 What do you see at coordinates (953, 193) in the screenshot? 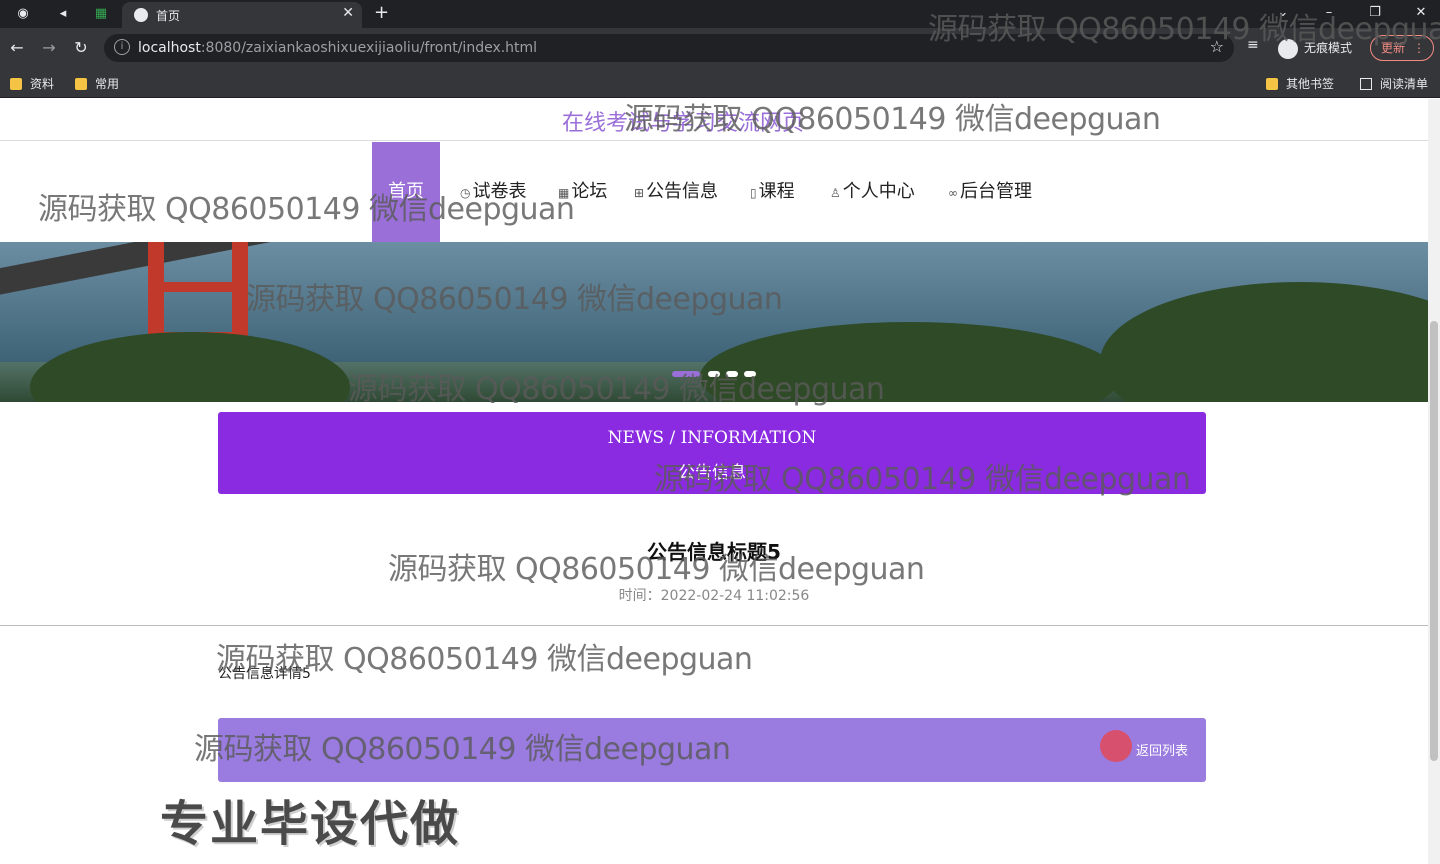
I see `link-icon: ∞` at bounding box center [953, 193].